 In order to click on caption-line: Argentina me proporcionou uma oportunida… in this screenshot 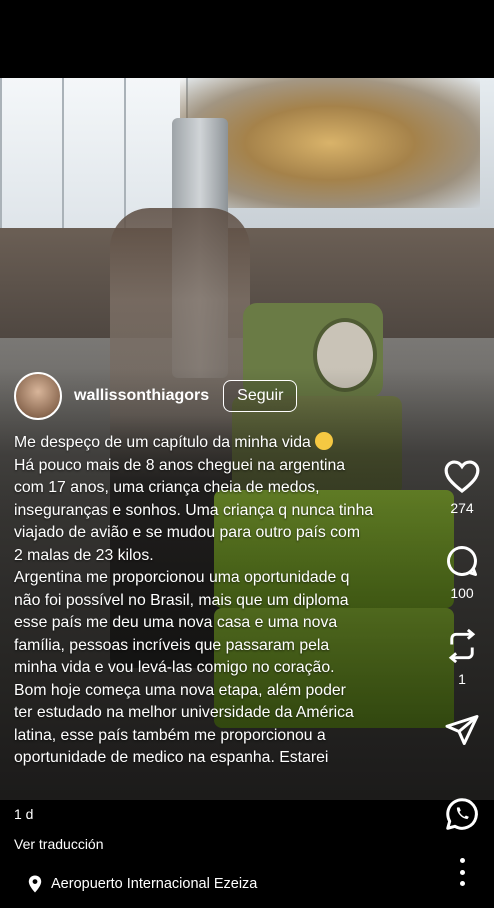, I will do `click(182, 577)`.